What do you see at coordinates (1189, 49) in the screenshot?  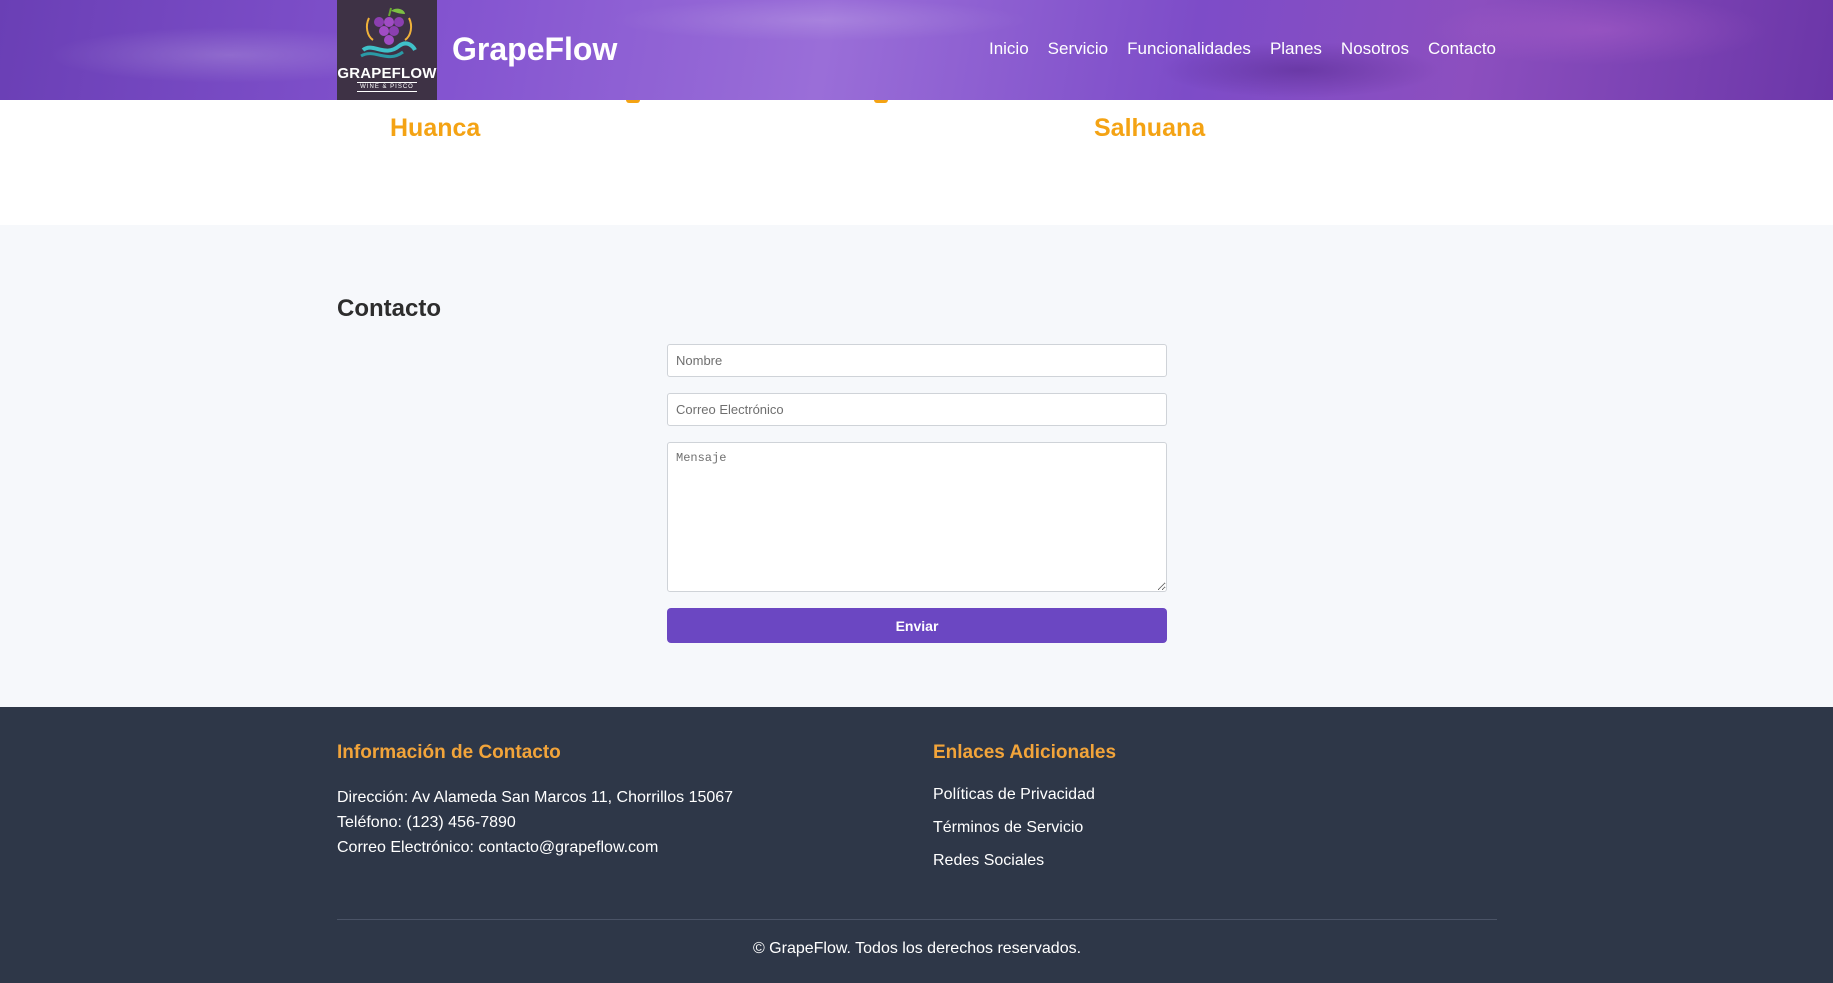 I see `nav-funcionalidades: Funcionalidades` at bounding box center [1189, 49].